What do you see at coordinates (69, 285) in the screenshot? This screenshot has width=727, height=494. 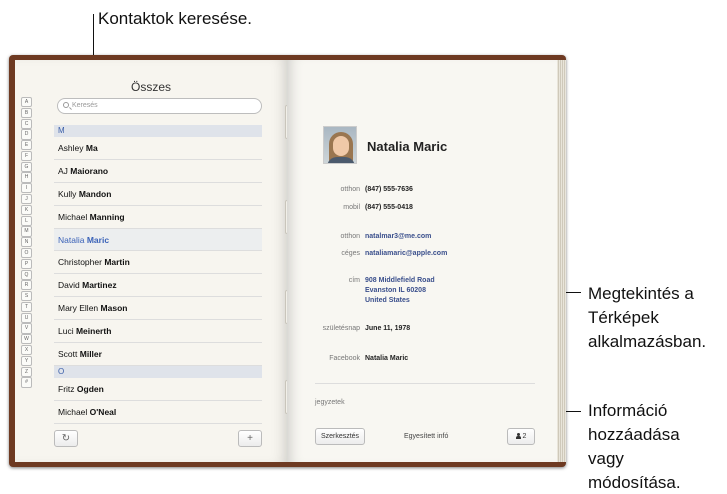 I see `contact-first-name: David` at bounding box center [69, 285].